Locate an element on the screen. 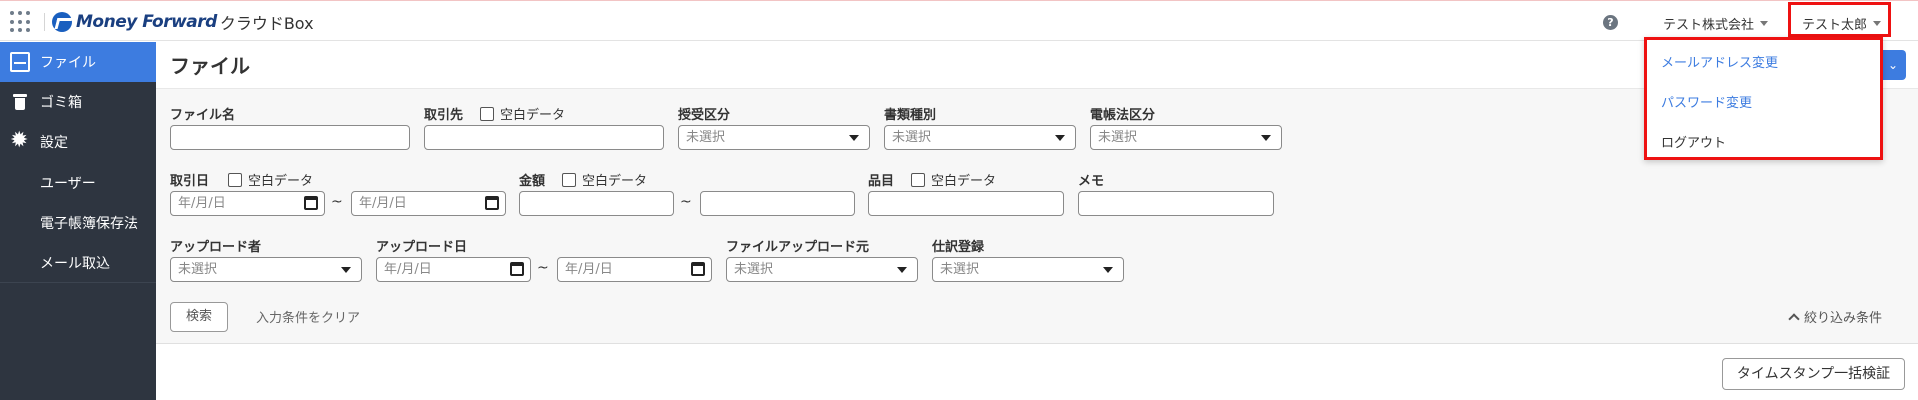  item-blank-checkbox: 空白データ is located at coordinates (953, 179).